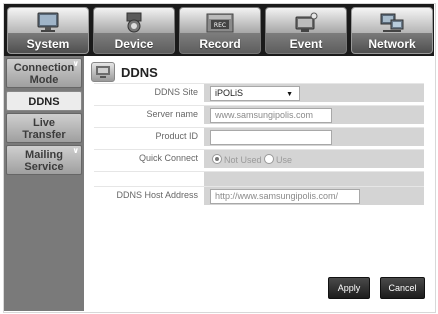 The height and width of the screenshot is (314, 438). I want to click on sidebar-item-live-transfer: Live Transfer, so click(44, 128).